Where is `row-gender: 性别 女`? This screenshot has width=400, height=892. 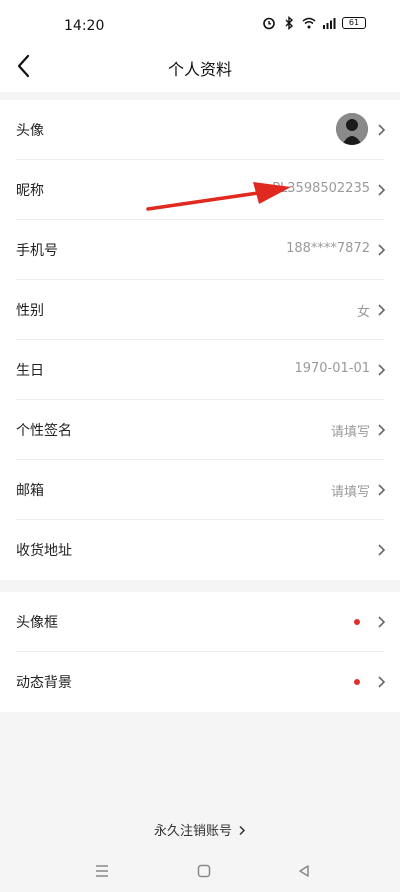 row-gender: 性别 女 is located at coordinates (200, 310).